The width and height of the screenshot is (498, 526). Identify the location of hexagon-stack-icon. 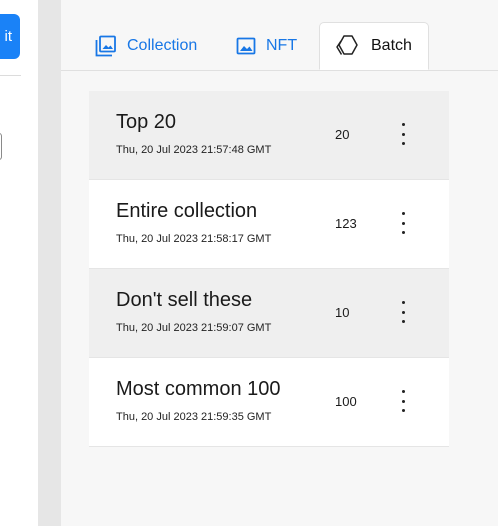
(348, 46).